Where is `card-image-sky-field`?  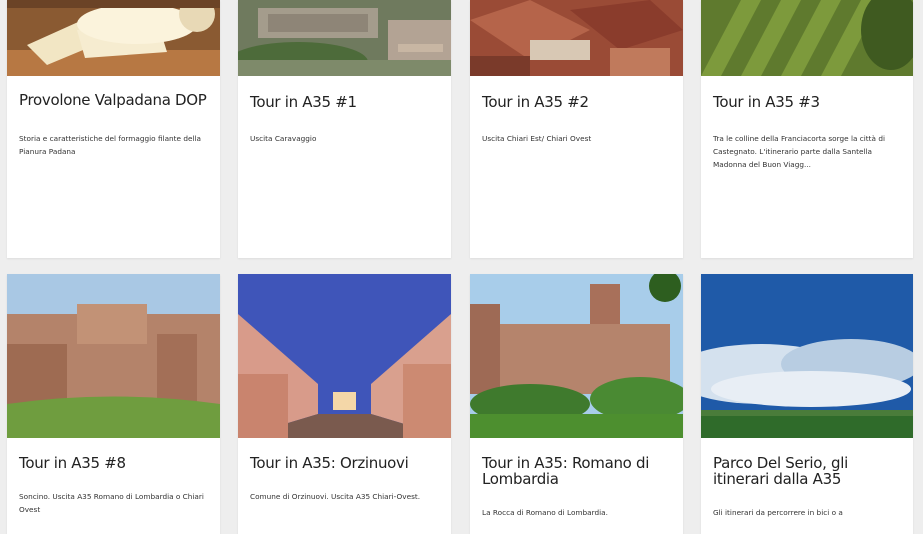 card-image-sky-field is located at coordinates (807, 356).